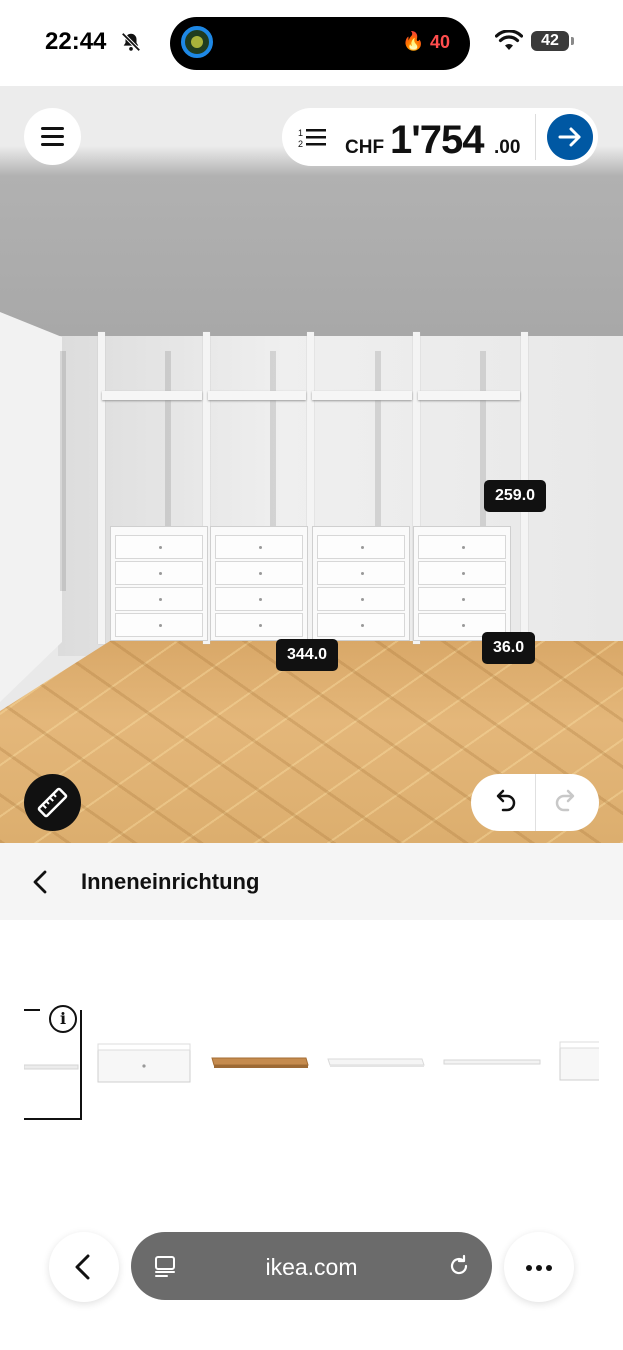  What do you see at coordinates (320, 43) in the screenshot?
I see `dynamic-island: 🔥 40` at bounding box center [320, 43].